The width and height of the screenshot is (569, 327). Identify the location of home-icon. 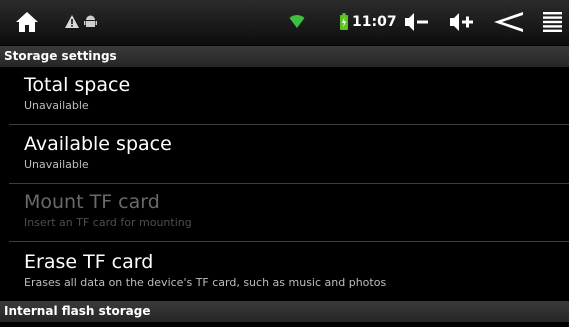
(27, 22).